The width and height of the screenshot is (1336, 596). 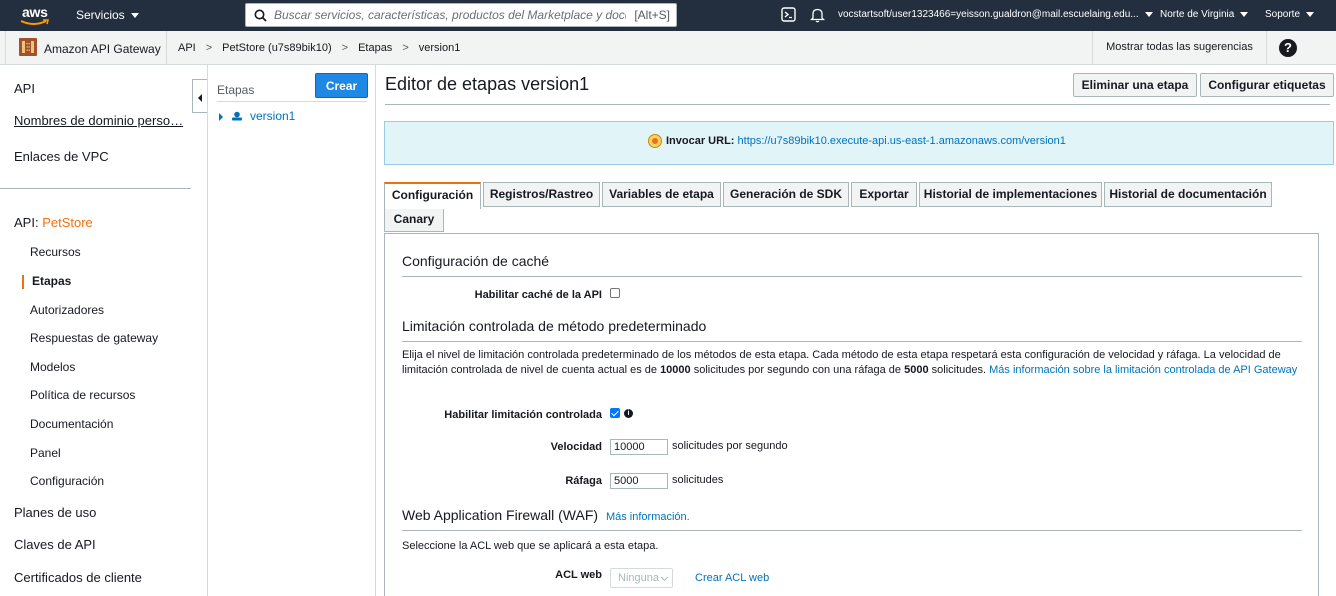 What do you see at coordinates (583, 481) in the screenshot?
I see `burst-label: Ráfaga` at bounding box center [583, 481].